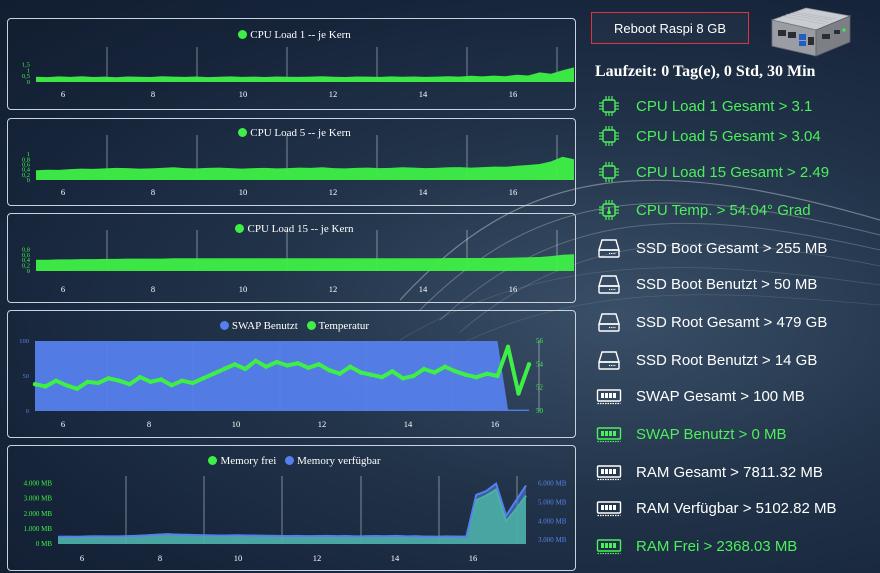 The height and width of the screenshot is (573, 880). What do you see at coordinates (281, 383) in the screenshot?
I see `swap-temperature-chart: 0 50 100 50 52 54 56 6 8 10 12 14 16` at bounding box center [281, 383].